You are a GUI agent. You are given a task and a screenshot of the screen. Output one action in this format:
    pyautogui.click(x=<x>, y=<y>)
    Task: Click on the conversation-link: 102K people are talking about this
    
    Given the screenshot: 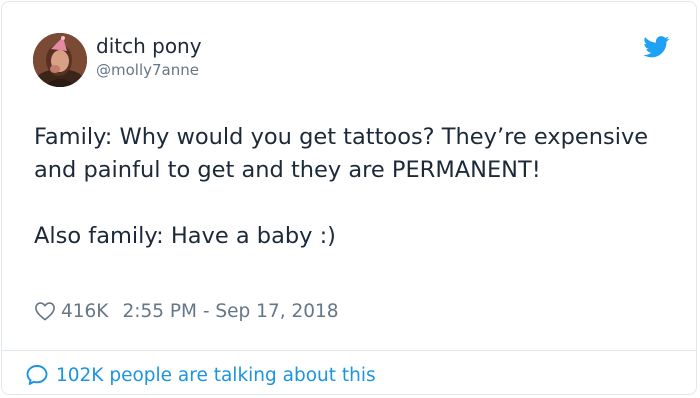 What is the action you would take?
    pyautogui.click(x=200, y=375)
    